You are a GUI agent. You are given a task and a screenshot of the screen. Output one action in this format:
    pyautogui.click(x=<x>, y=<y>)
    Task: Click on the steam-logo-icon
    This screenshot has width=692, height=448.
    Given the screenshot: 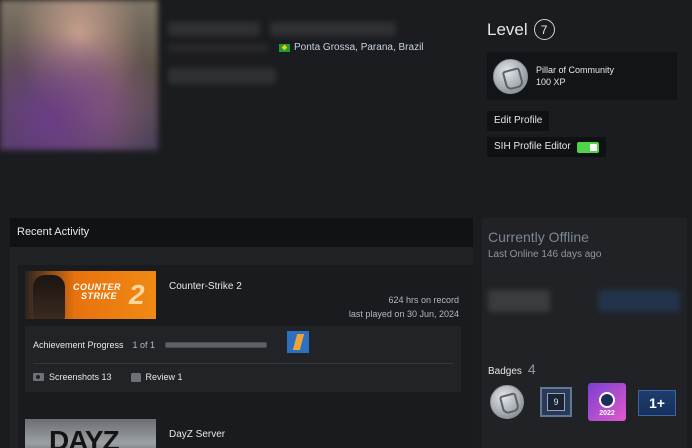 What is the action you would take?
    pyautogui.click(x=607, y=400)
    